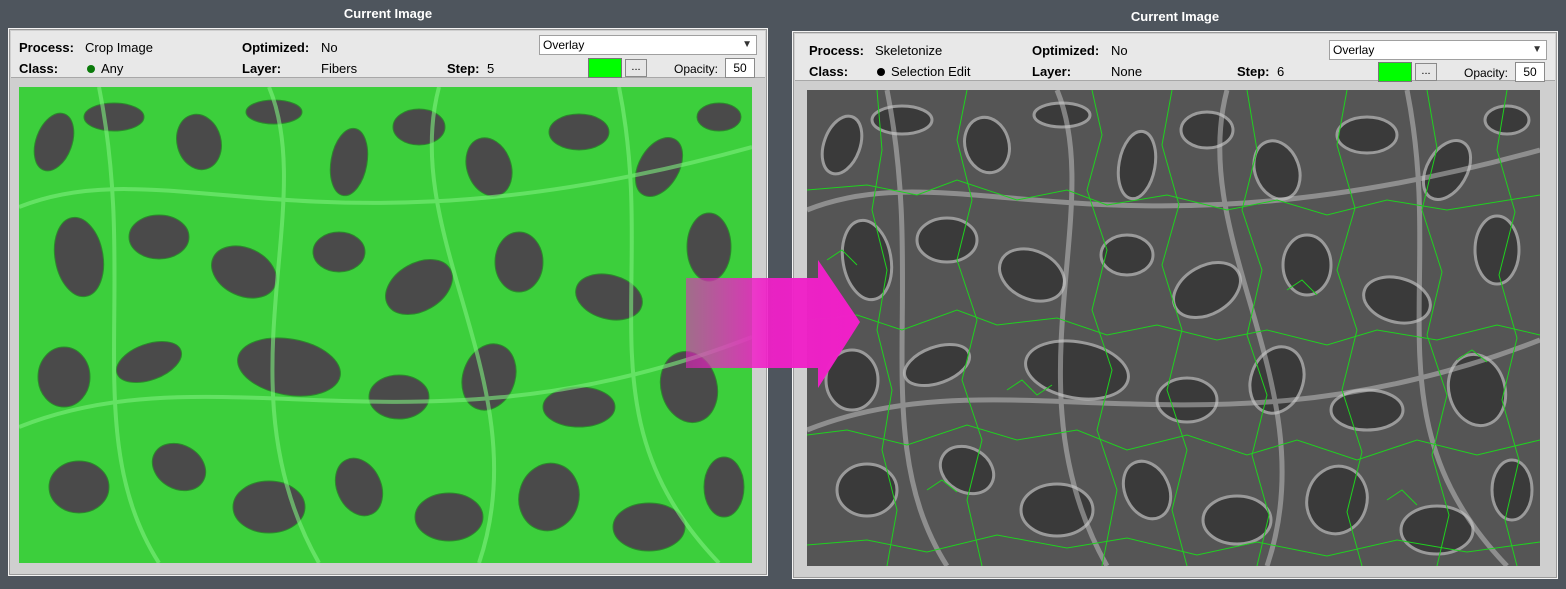  Describe the element at coordinates (119, 47) in the screenshot. I see `process-value: Crop Image` at that location.